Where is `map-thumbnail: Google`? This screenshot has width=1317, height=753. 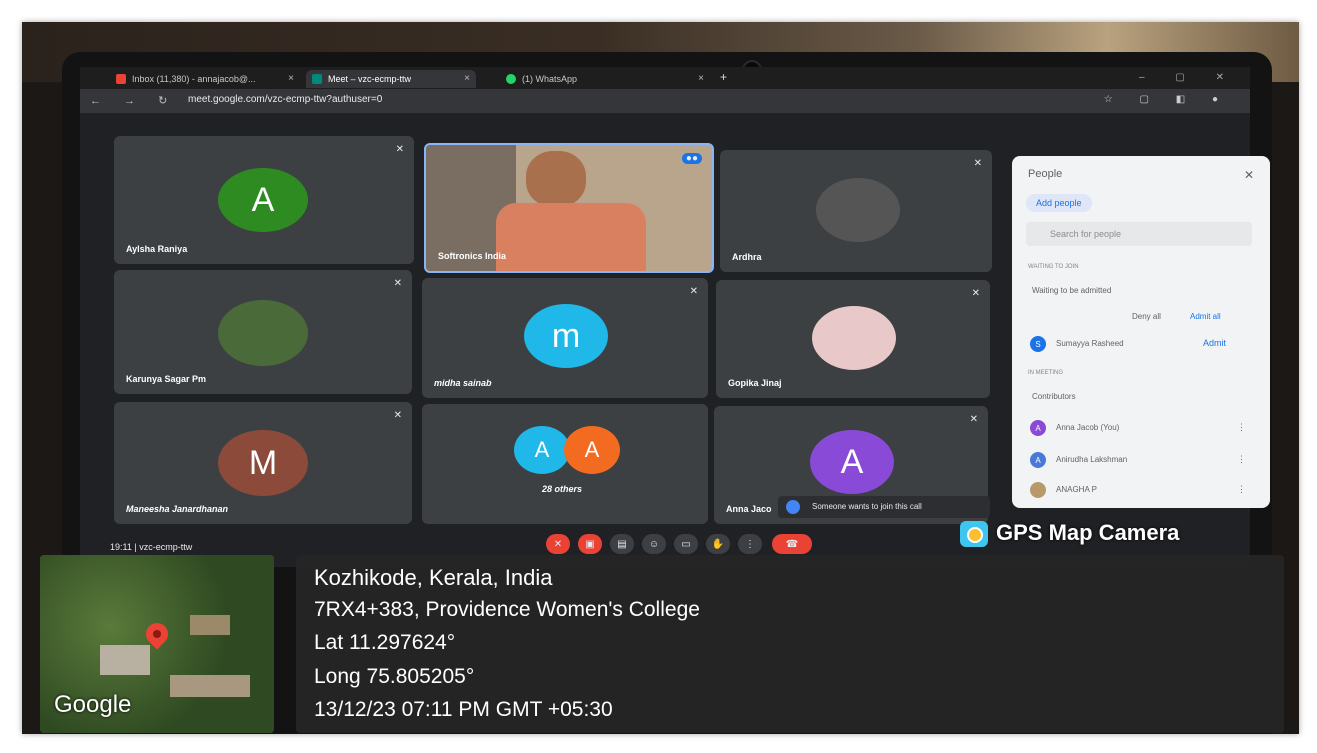 map-thumbnail: Google is located at coordinates (157, 644).